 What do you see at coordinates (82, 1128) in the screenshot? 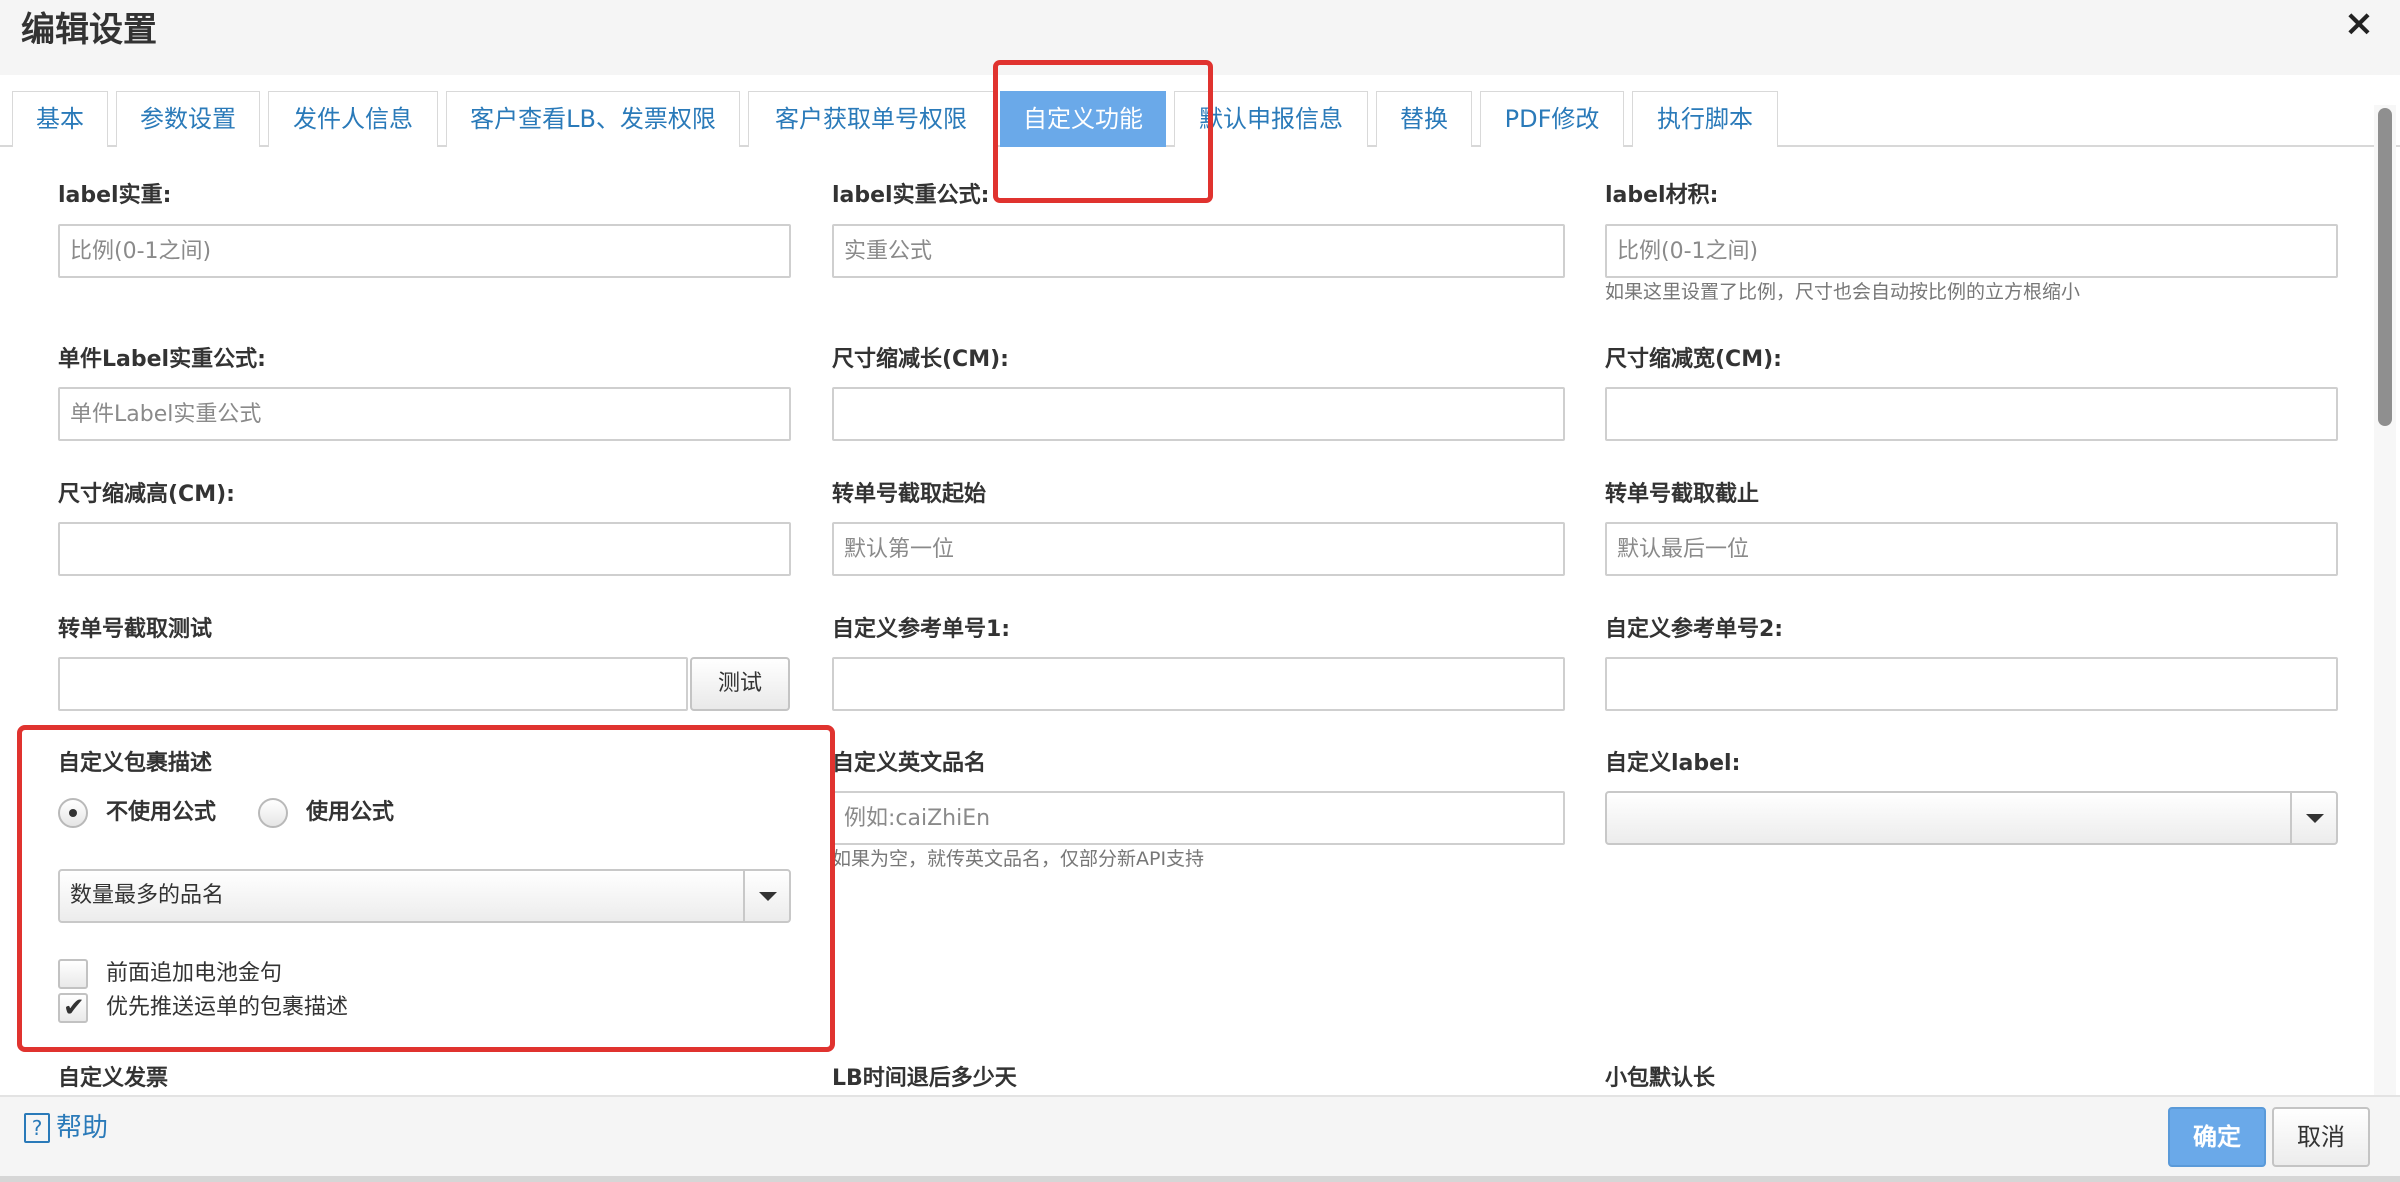
I see `help-link-label: 帮助` at bounding box center [82, 1128].